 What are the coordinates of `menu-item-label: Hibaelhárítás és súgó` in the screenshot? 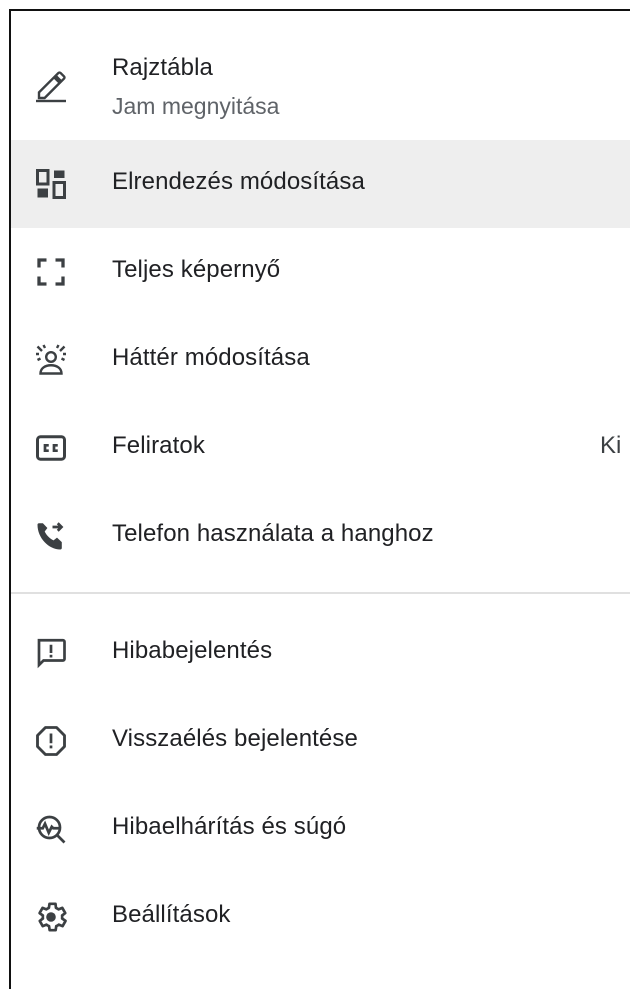 It's located at (229, 826).